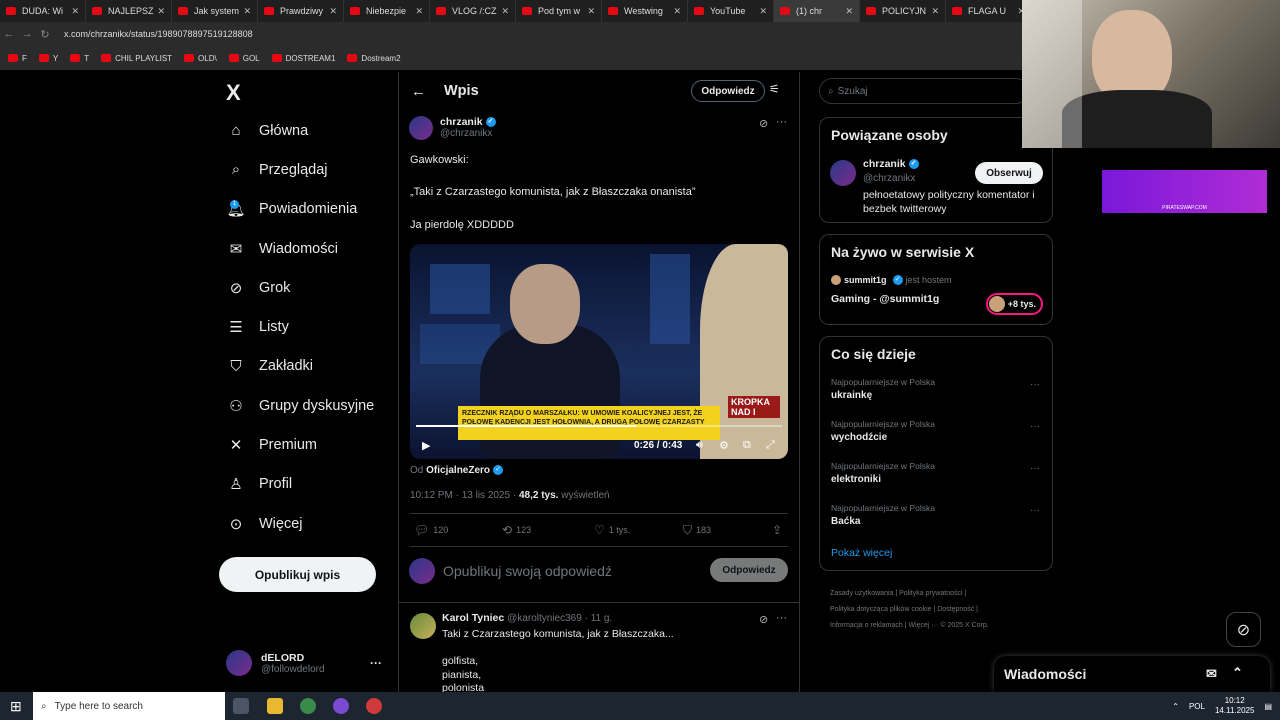 The height and width of the screenshot is (720, 1280). Describe the element at coordinates (559, 11) in the screenshot. I see `browser-tab: Pod tym w ✕` at that location.